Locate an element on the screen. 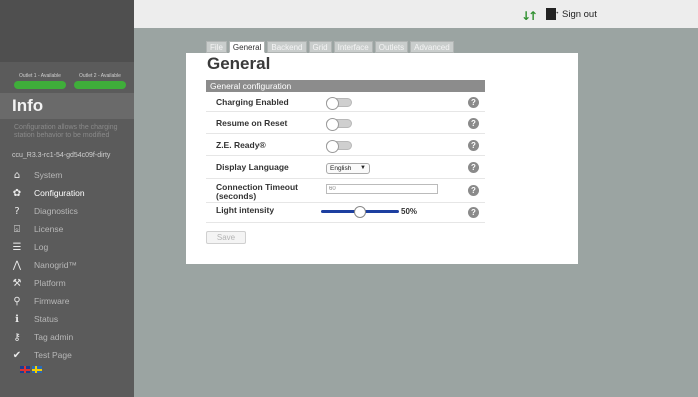 The width and height of the screenshot is (698, 397). sign-out-label: Sign out is located at coordinates (579, 14).